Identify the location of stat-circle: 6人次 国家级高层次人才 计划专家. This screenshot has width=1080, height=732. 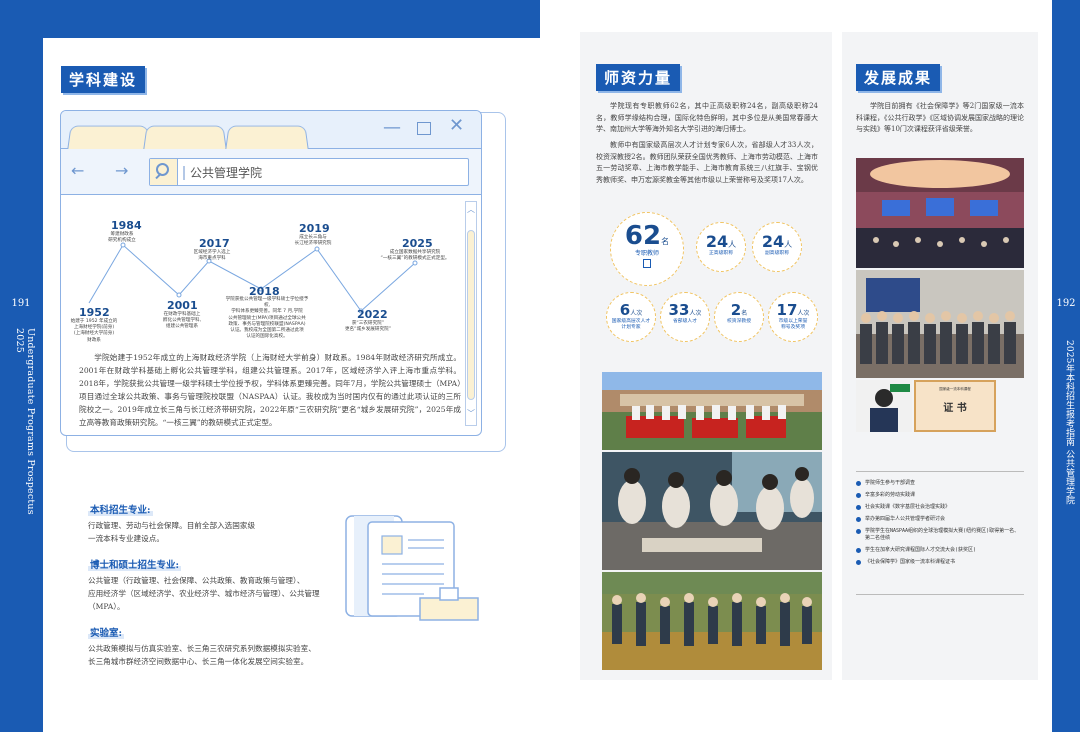
(631, 317).